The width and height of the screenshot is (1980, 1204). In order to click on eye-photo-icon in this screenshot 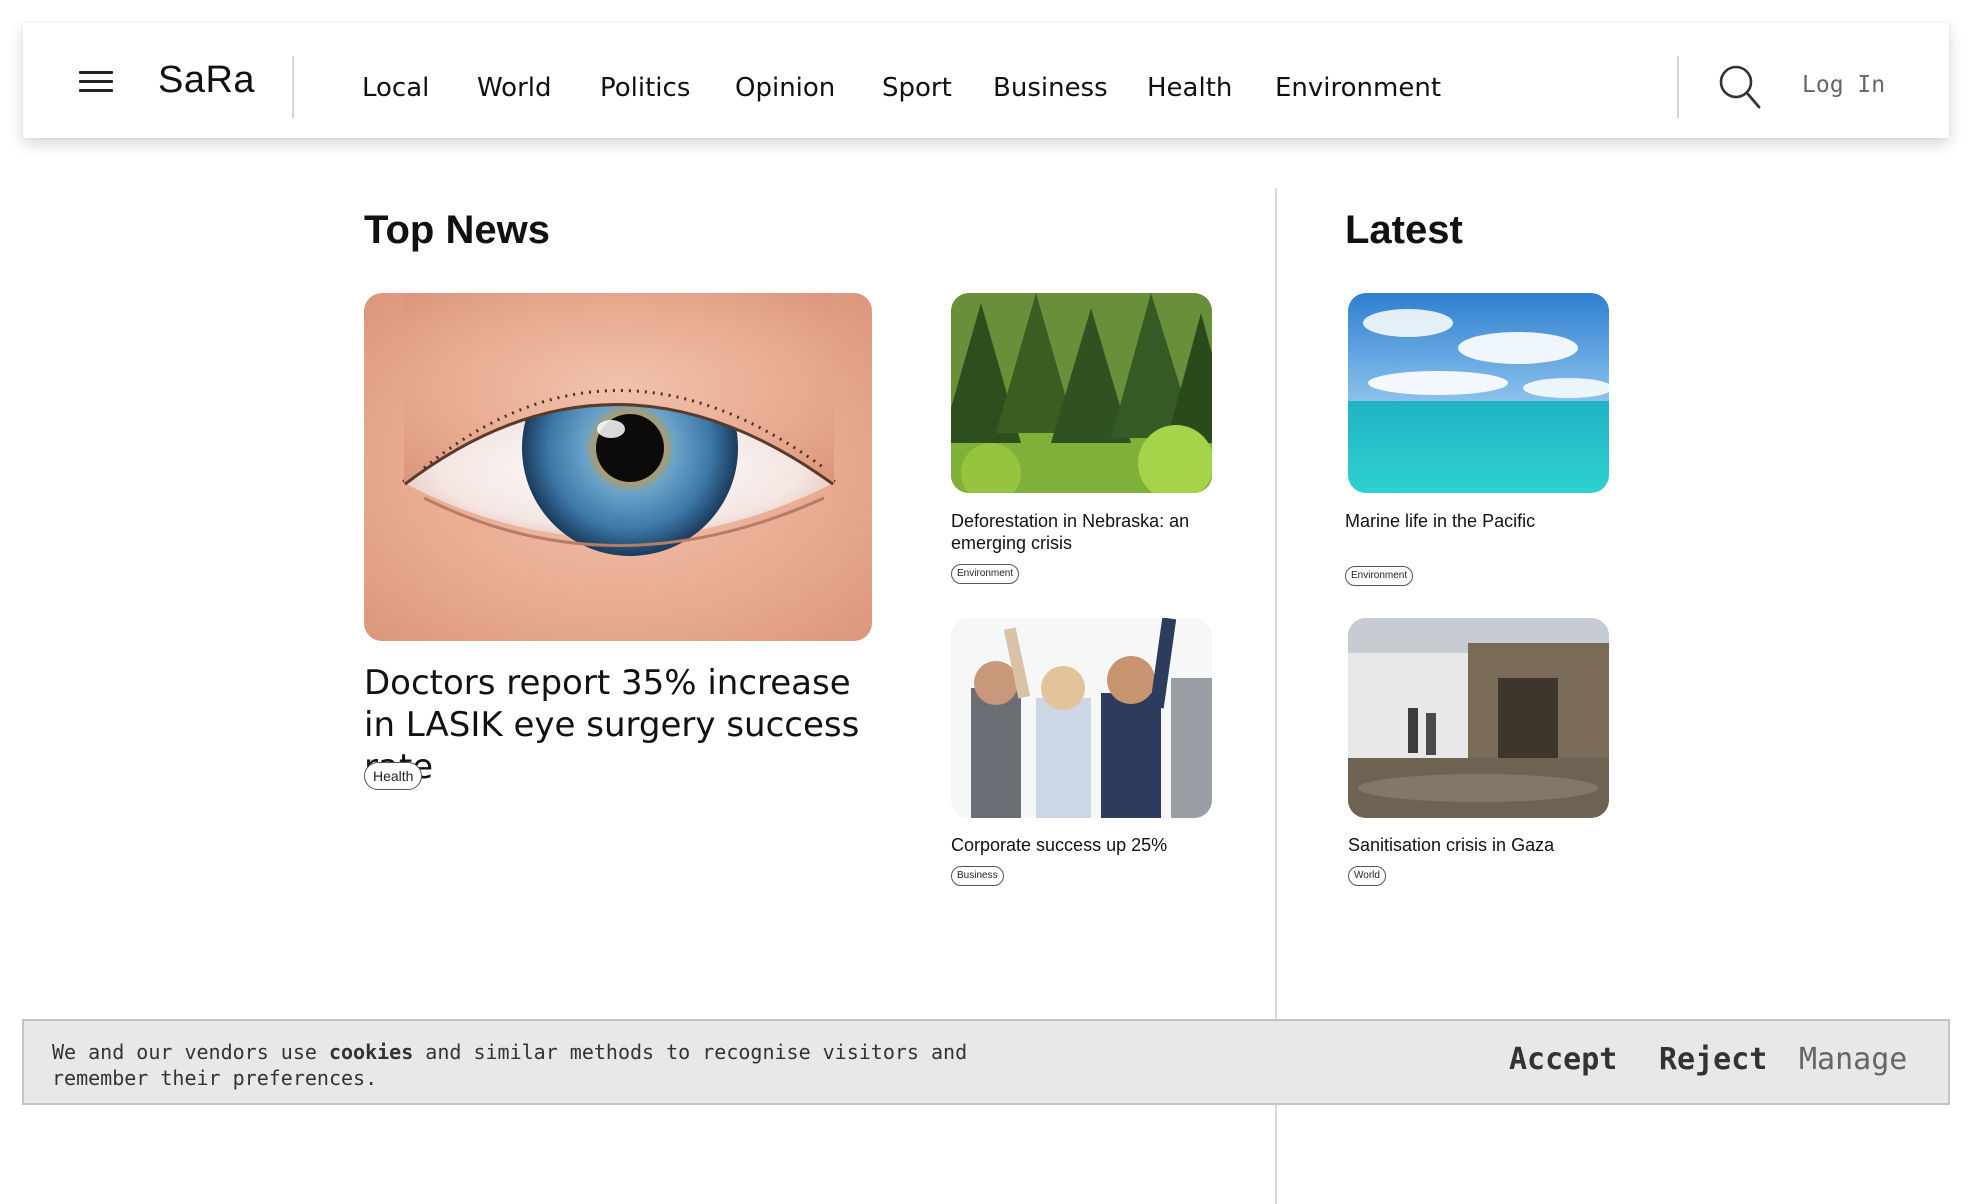, I will do `click(618, 467)`.